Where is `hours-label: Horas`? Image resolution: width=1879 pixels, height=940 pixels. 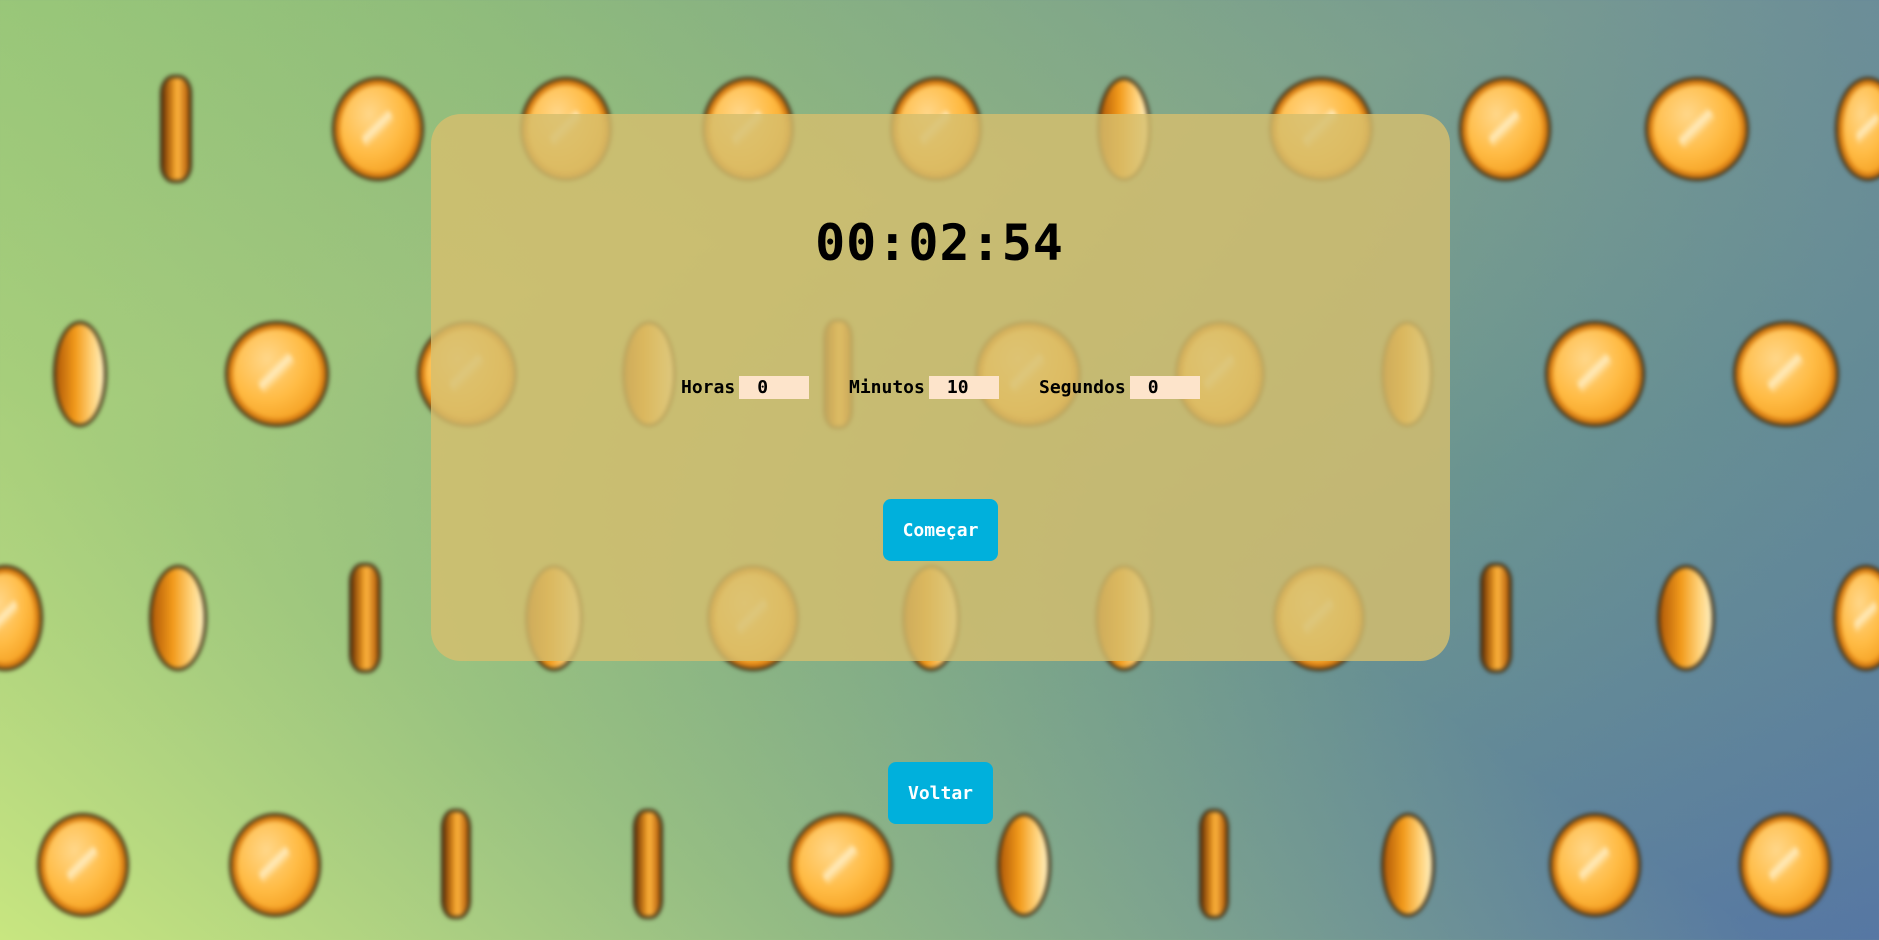
hours-label: Horas is located at coordinates (708, 387).